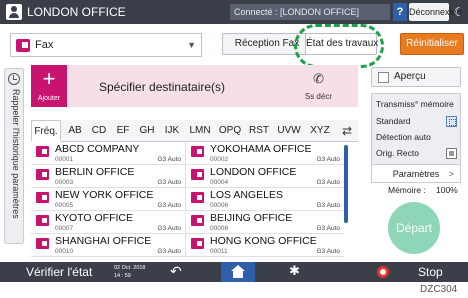 The width and height of the screenshot is (468, 298). Describe the element at coordinates (400, 12) in the screenshot. I see `help-button: ?` at that location.